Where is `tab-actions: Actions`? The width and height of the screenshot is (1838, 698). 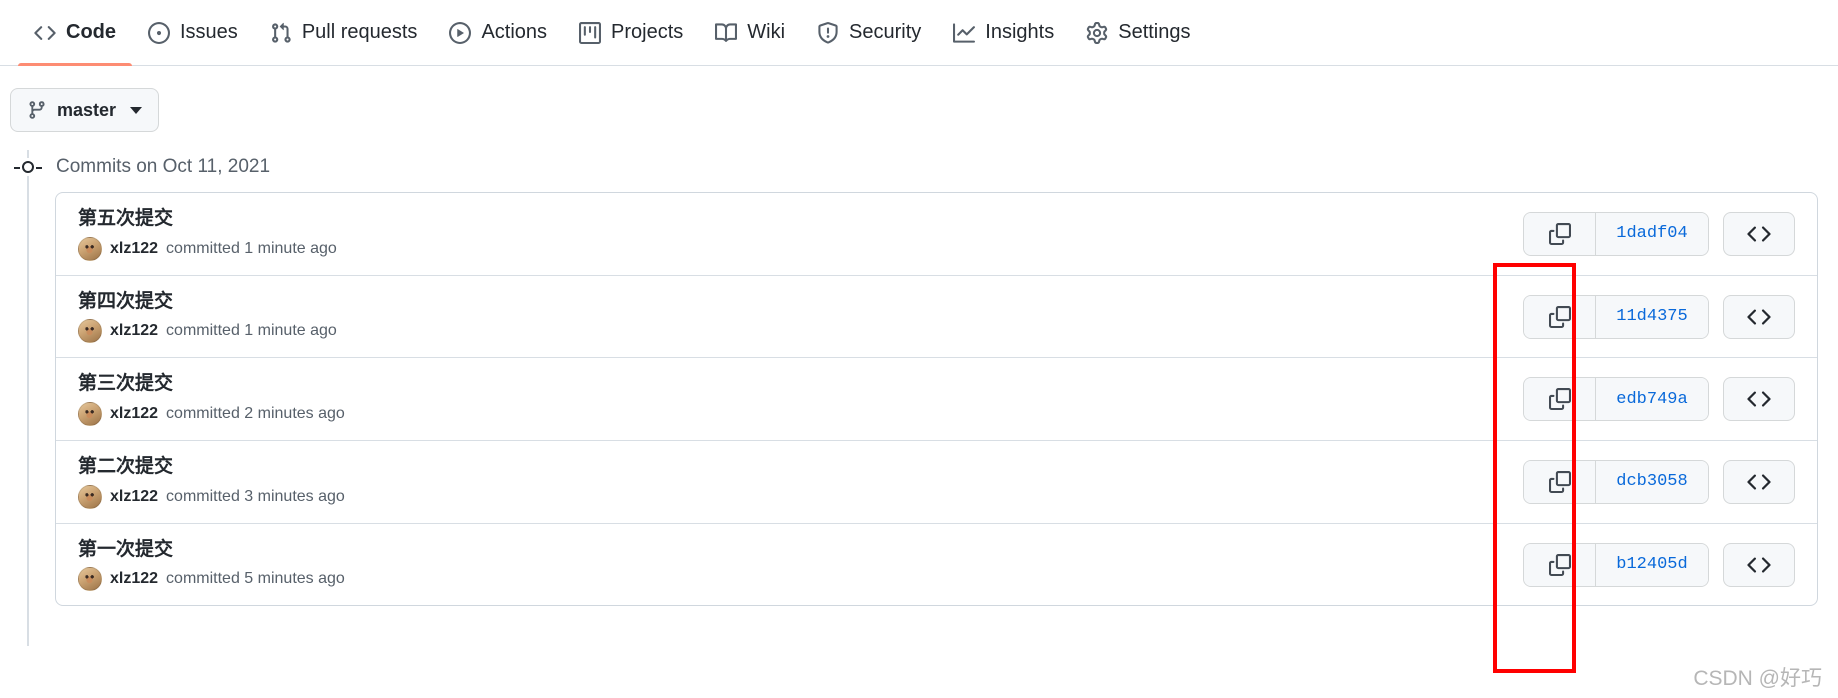
tab-actions: Actions is located at coordinates (498, 33).